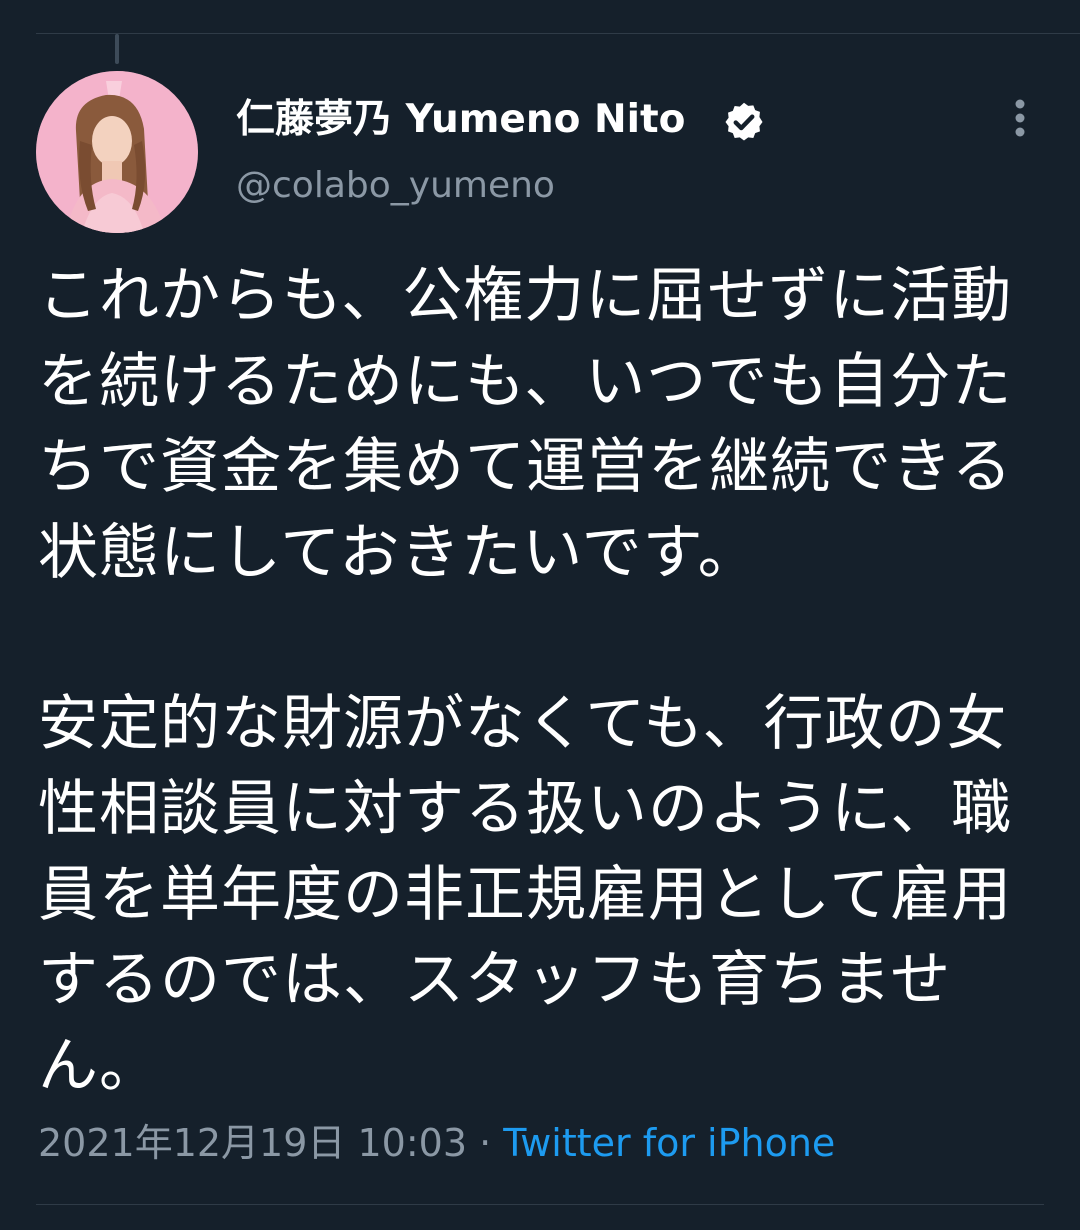 The width and height of the screenshot is (1080, 1230). I want to click on avatar-photo-icon, so click(117, 152).